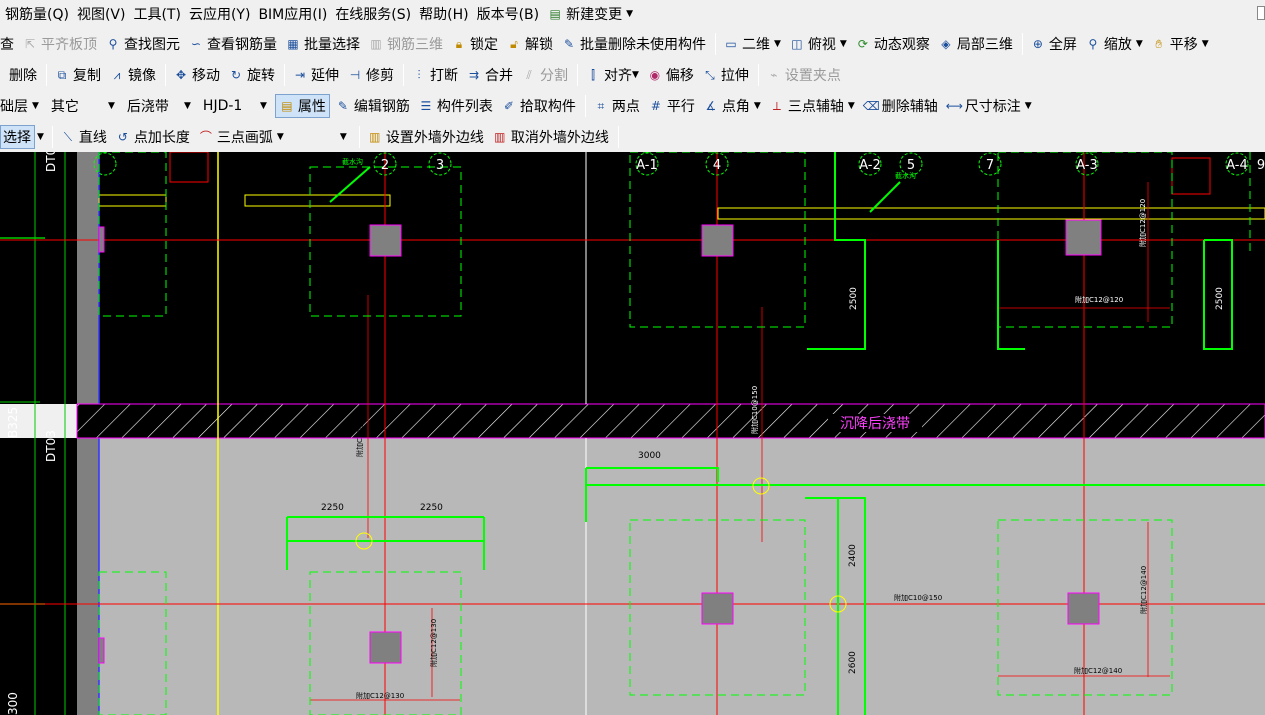 The width and height of the screenshot is (1265, 715). Describe the element at coordinates (989, 106) in the screenshot. I see `dimension-button: ⟷ 尺寸标注 ▼` at that location.